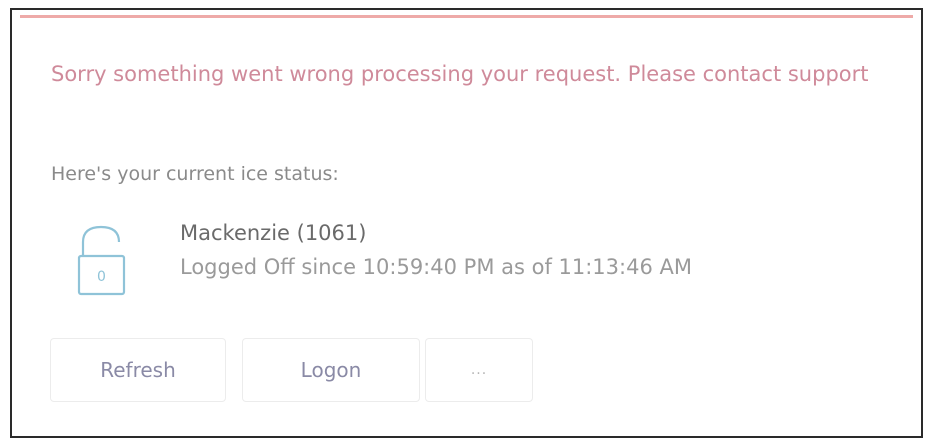  What do you see at coordinates (101, 277) in the screenshot?
I see `lock-label: 0` at bounding box center [101, 277].